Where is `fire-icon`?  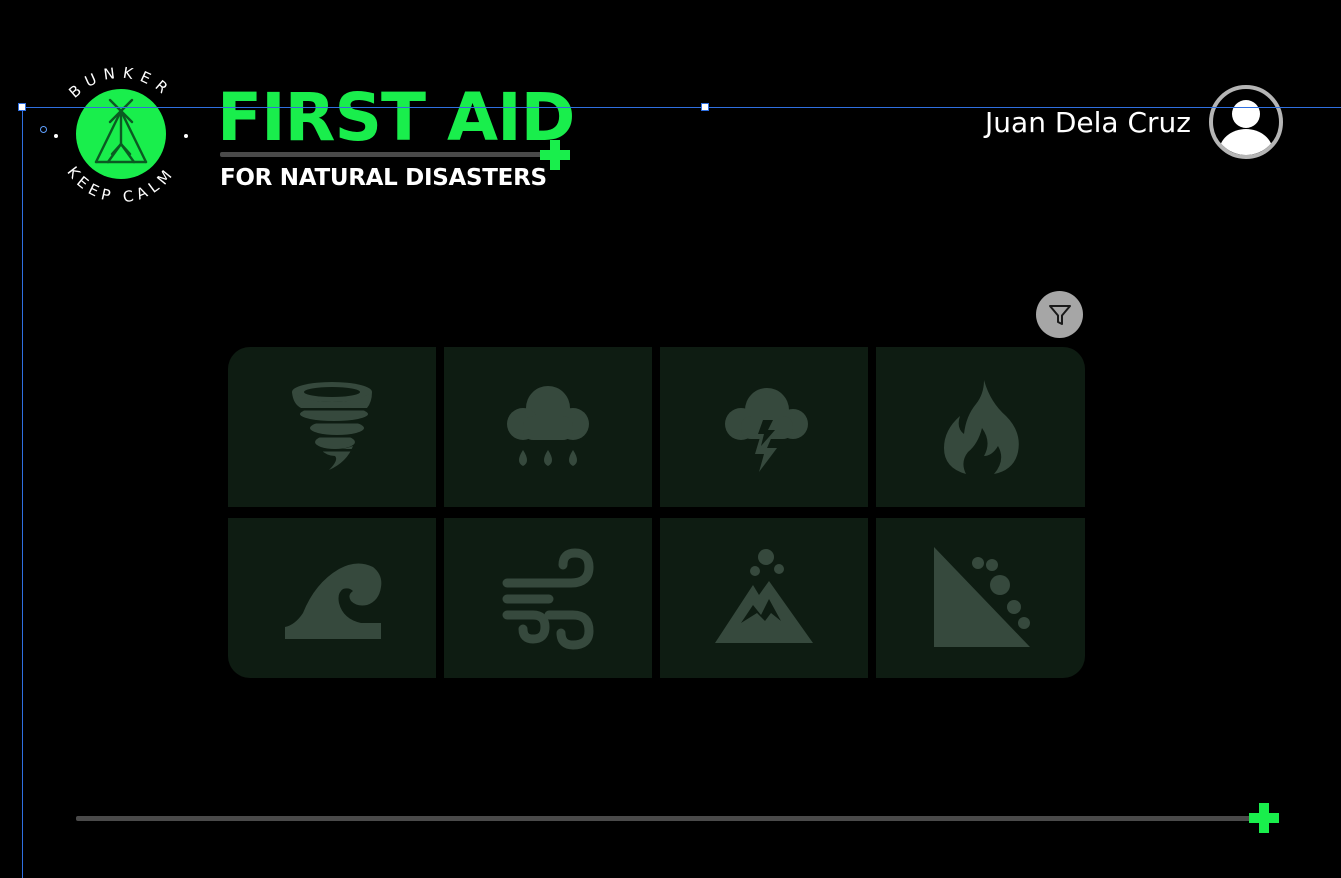
fire-icon is located at coordinates (981, 427).